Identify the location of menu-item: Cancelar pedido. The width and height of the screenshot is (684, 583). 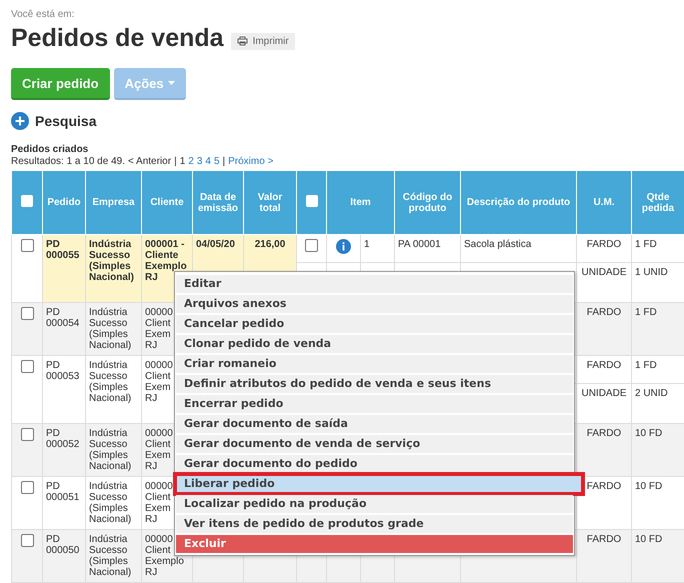
(374, 324).